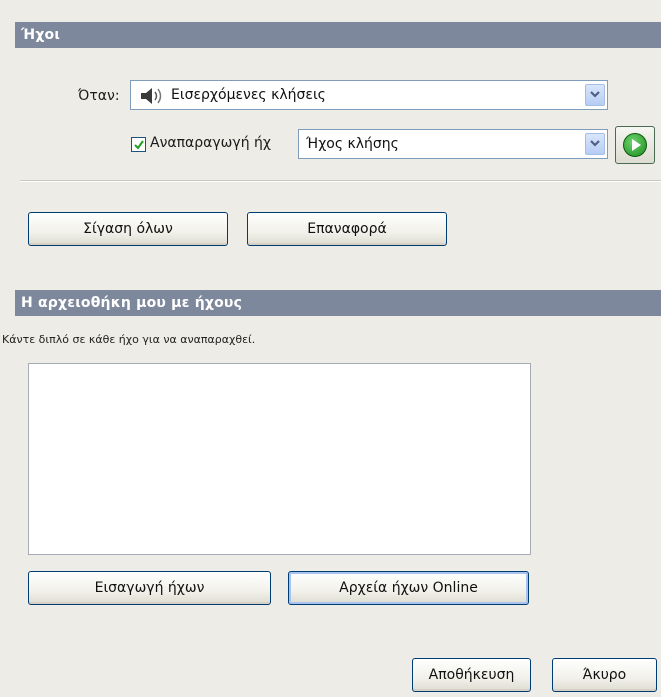 The image size is (661, 697). What do you see at coordinates (340, 181) in the screenshot?
I see `section-divider` at bounding box center [340, 181].